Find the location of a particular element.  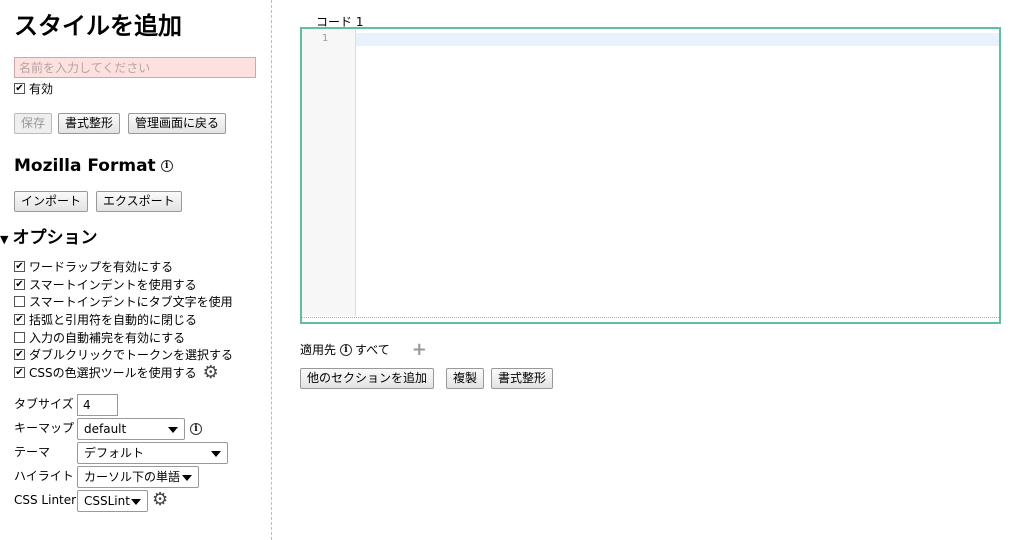

collapse-triangle-icon: ▼ is located at coordinates (4, 239).